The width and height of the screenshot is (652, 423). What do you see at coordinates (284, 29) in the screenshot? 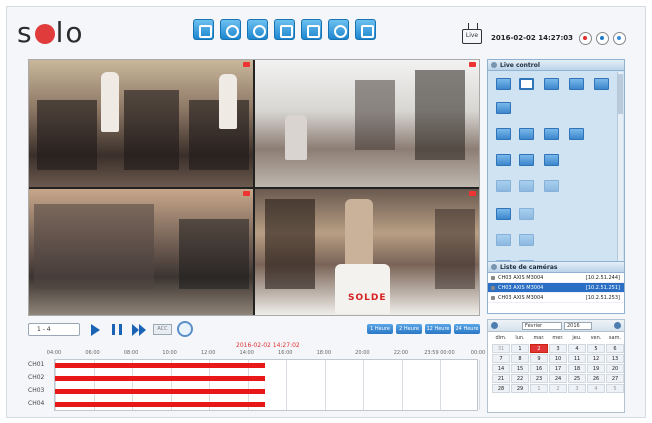
I see `image-icon` at bounding box center [284, 29].